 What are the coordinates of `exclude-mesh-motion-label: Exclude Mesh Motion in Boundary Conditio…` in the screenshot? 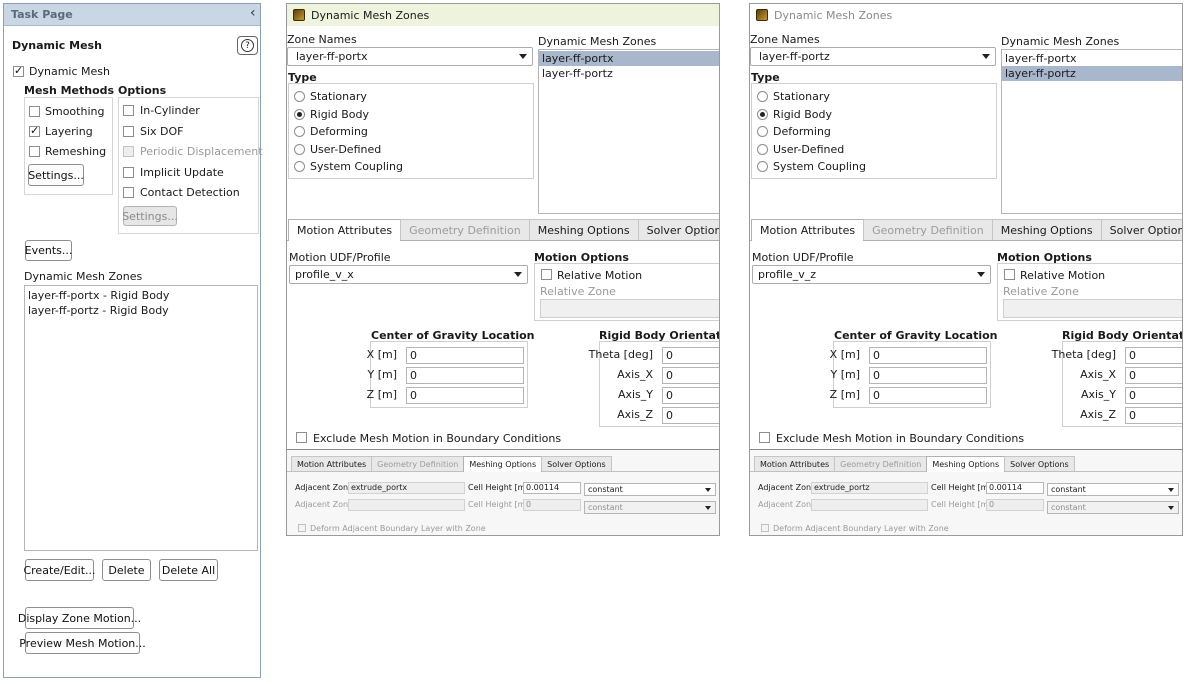 It's located at (437, 438).